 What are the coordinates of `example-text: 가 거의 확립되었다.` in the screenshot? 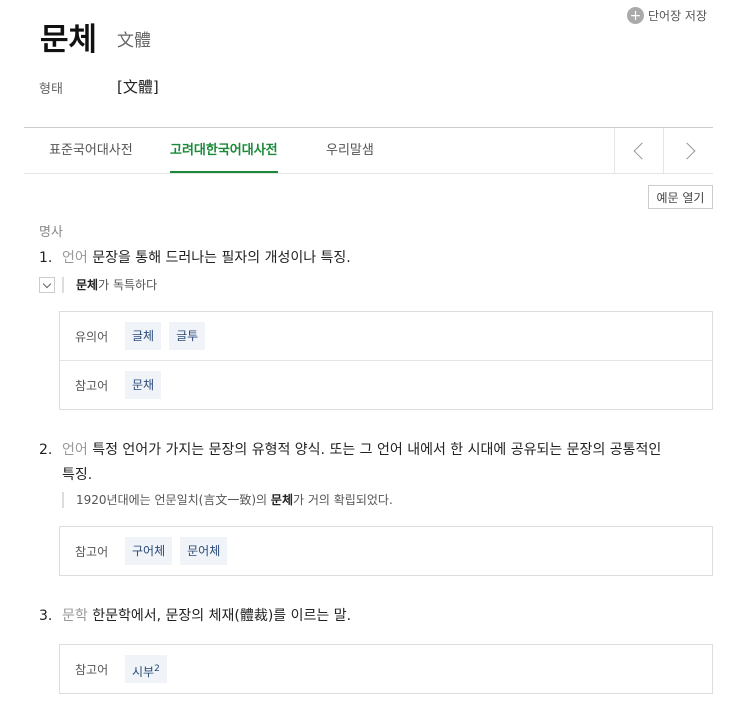 It's located at (343, 500).